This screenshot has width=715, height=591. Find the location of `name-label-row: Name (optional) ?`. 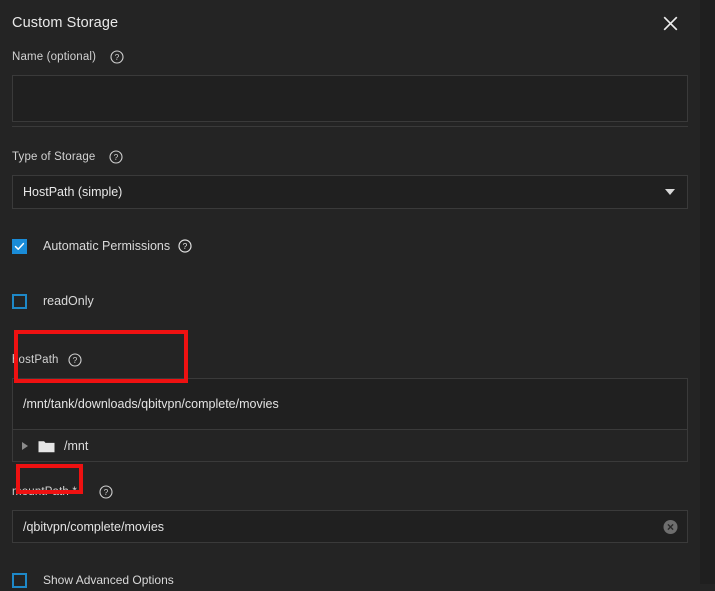

name-label-row: Name (optional) ? is located at coordinates (350, 57).